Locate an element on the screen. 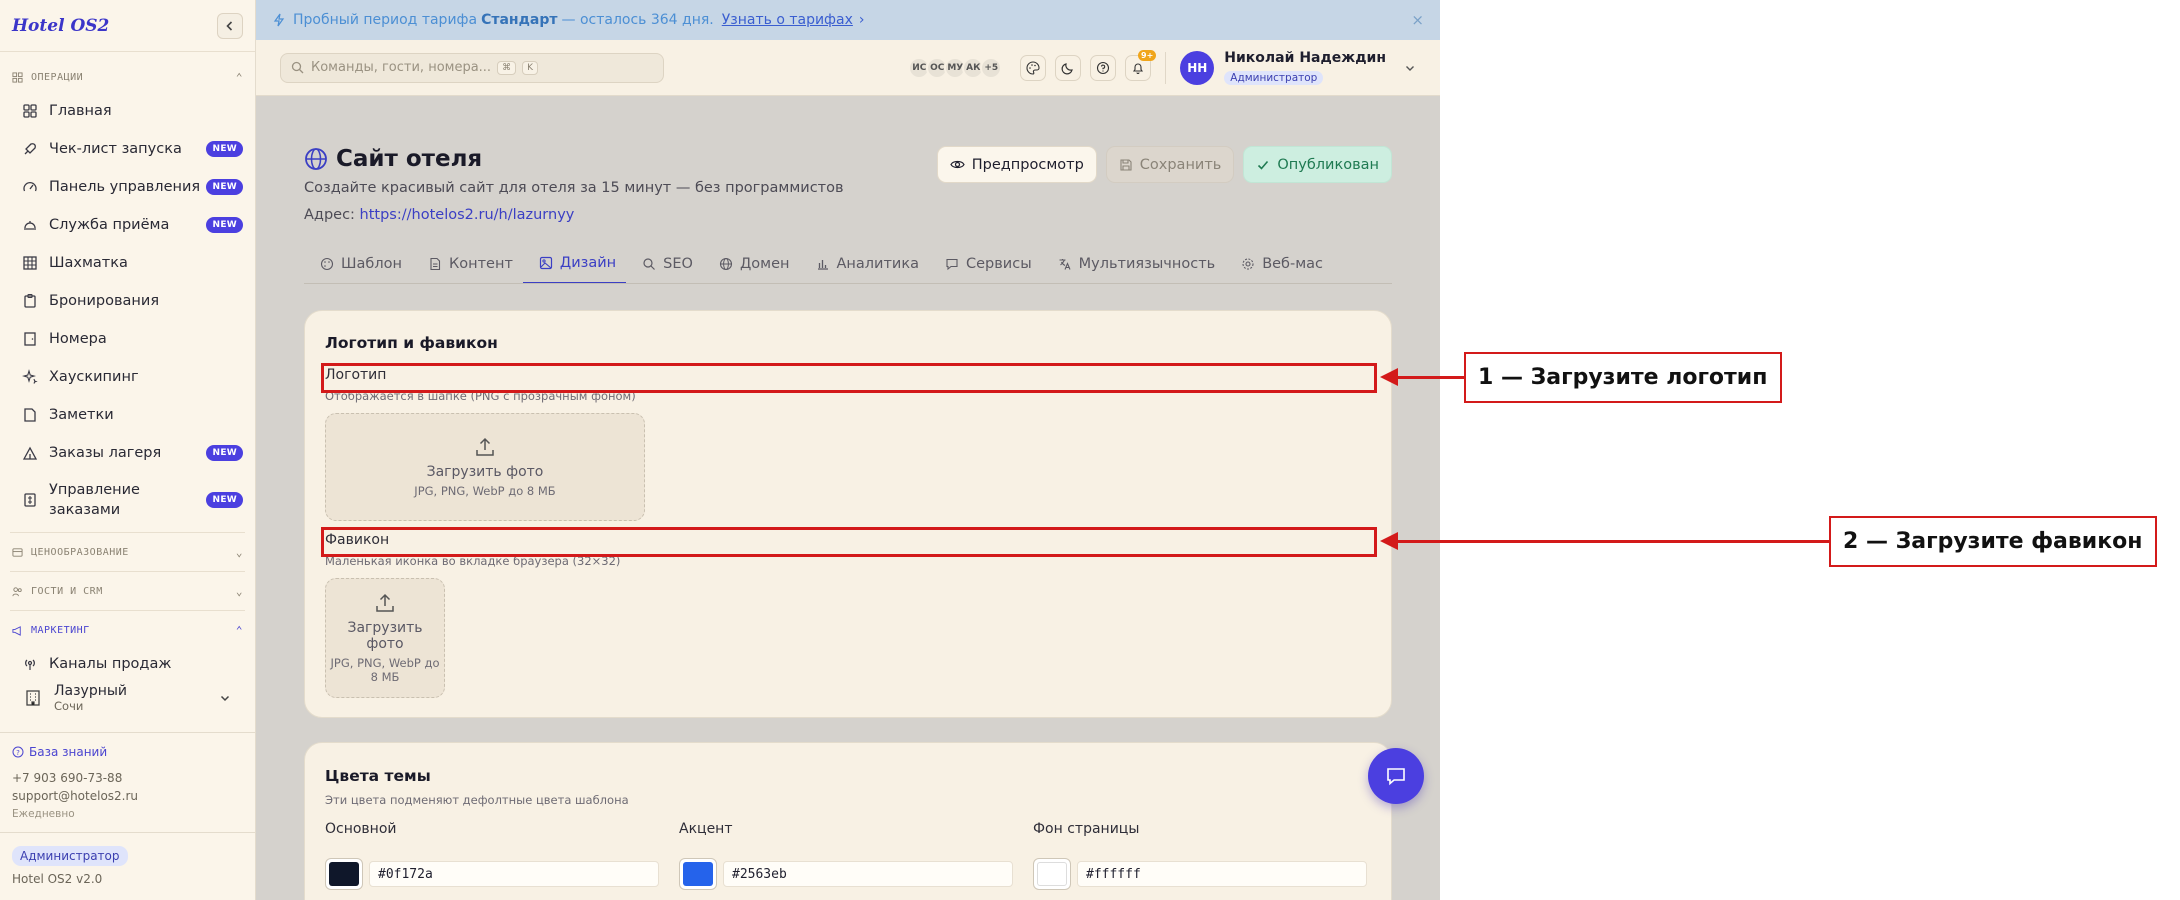 This screenshot has height=900, width=2180. favicon-upload-dropzone: Загрузить фото JPG, PNG, WebP до 8 МБ is located at coordinates (385, 638).